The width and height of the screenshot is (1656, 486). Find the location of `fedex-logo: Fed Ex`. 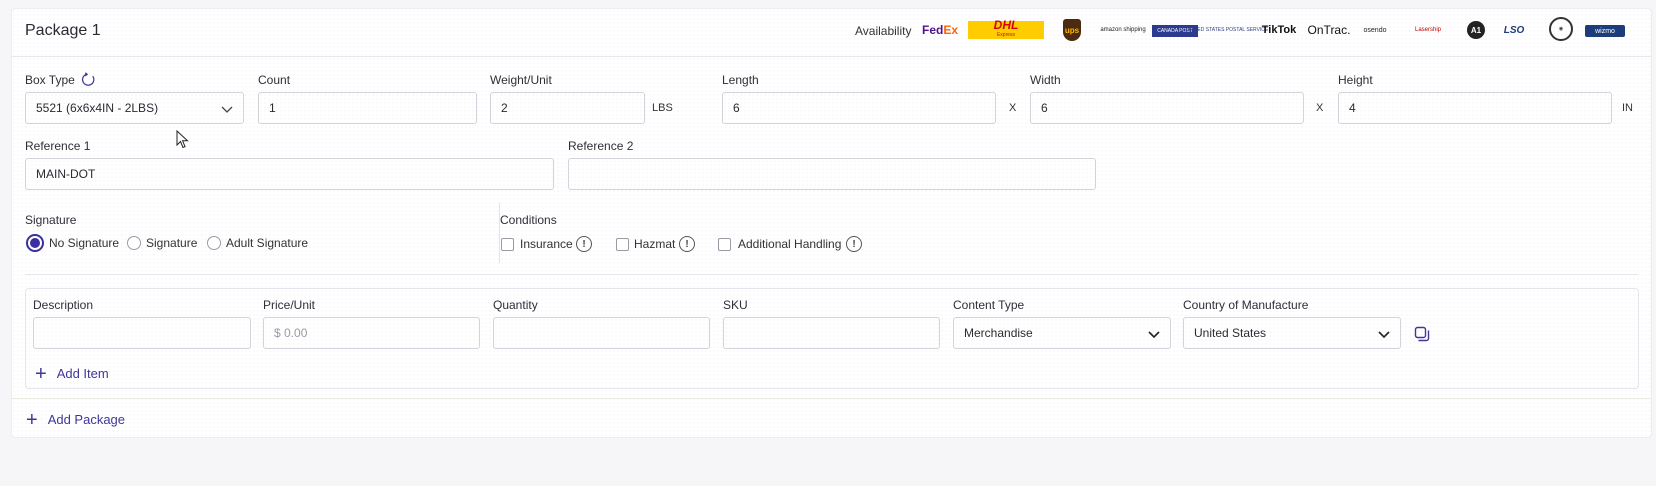

fedex-logo: Fed Ex is located at coordinates (940, 30).